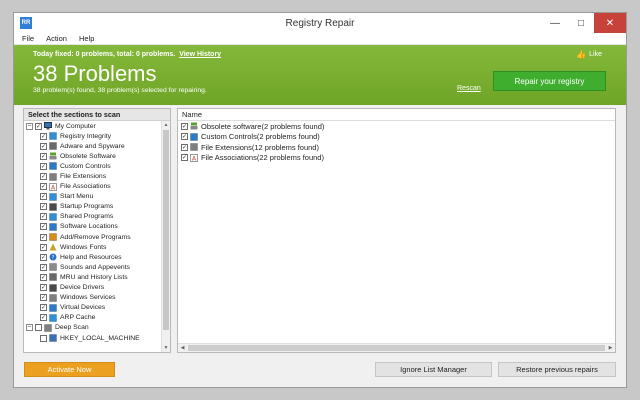 This screenshot has height=400, width=640. I want to click on result-row: ✓ A File Associations(22 problems found), so click(396, 158).